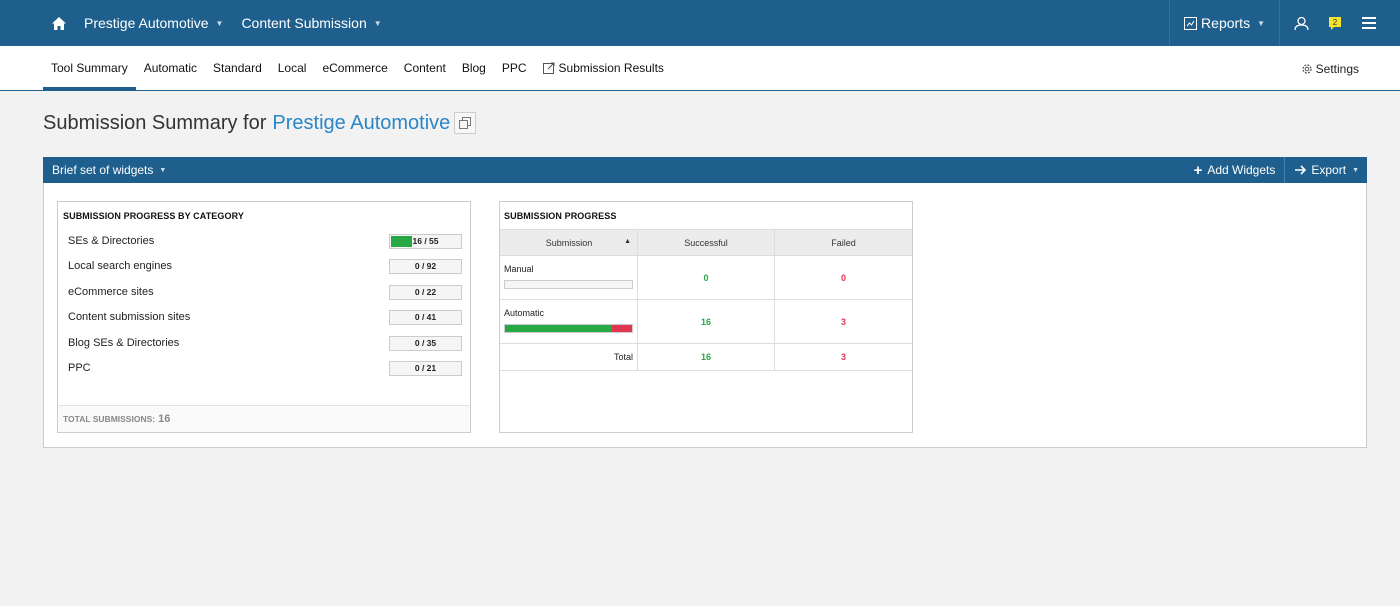  I want to click on submission-progress-table: Submission ▲ Successful Failed Manual 0, so click(706, 300).